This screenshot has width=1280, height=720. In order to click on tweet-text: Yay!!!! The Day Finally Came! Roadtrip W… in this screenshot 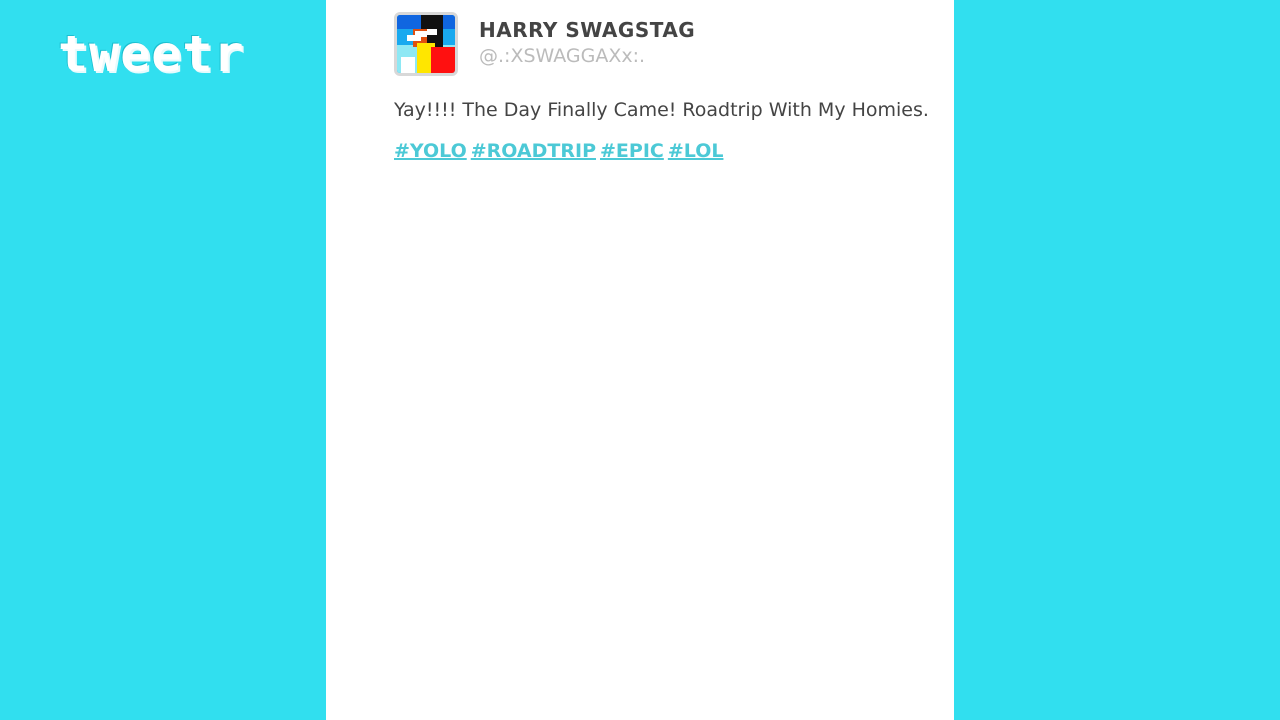, I will do `click(661, 110)`.